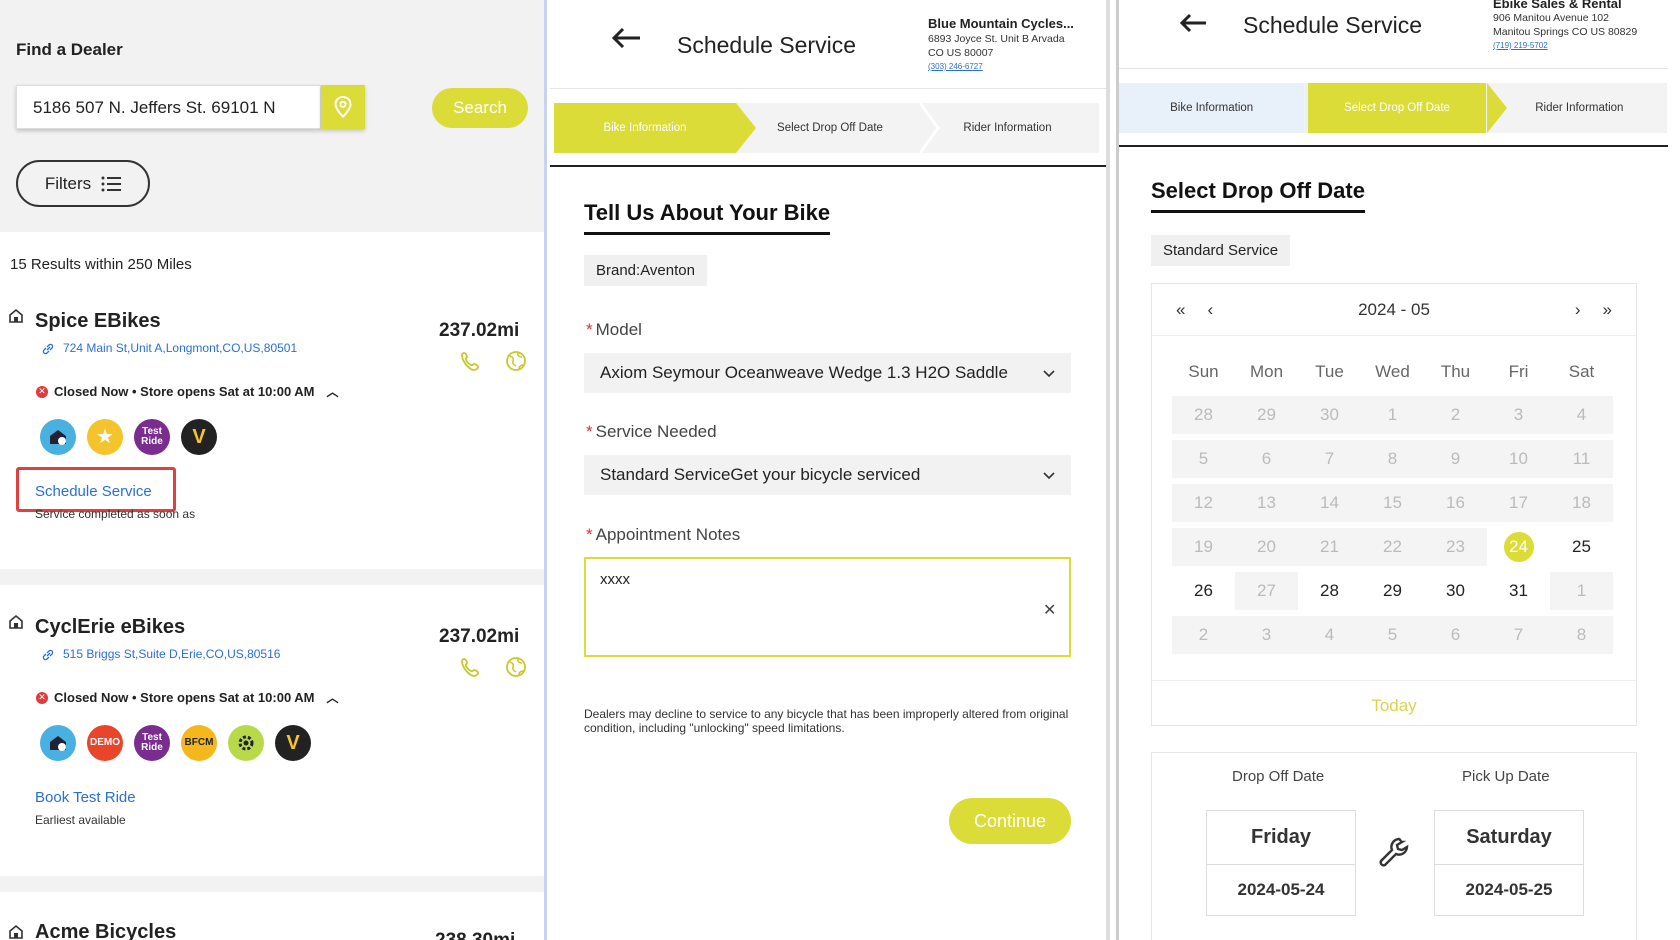 This screenshot has width=1680, height=940. What do you see at coordinates (1394, 706) in the screenshot?
I see `today-button: Today` at bounding box center [1394, 706].